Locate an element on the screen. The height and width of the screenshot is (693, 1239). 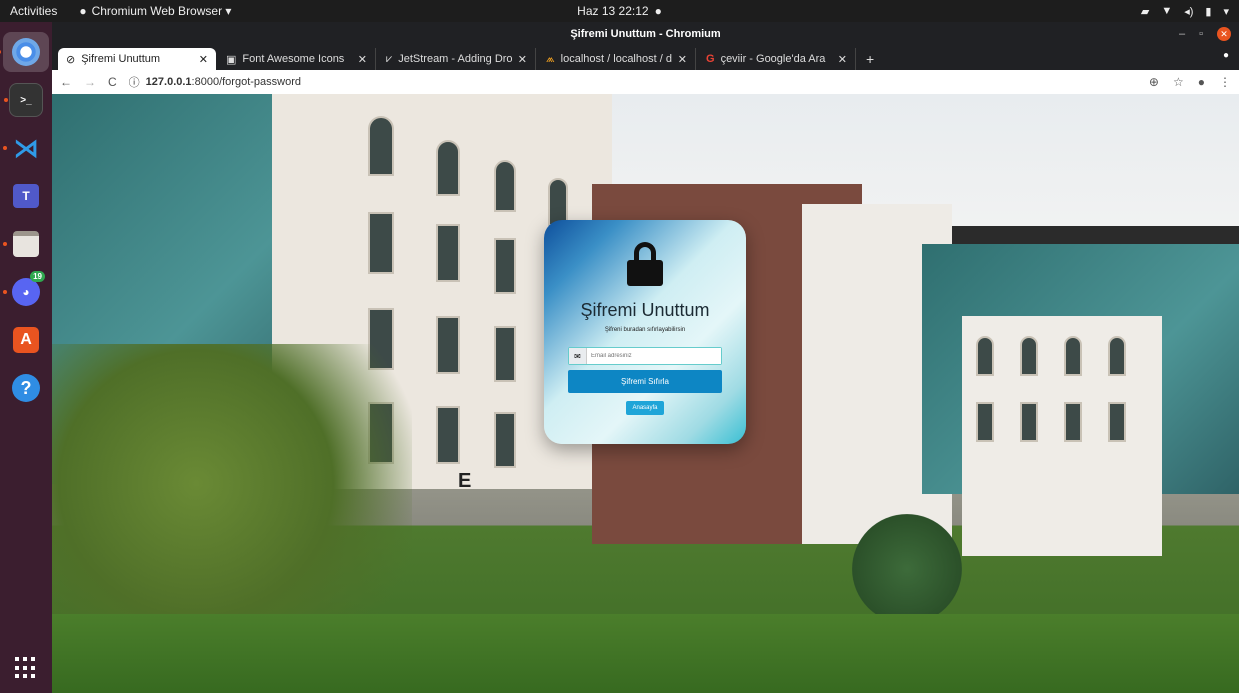
url-path: :8000/forgot-password is located at coordinates (246, 82).